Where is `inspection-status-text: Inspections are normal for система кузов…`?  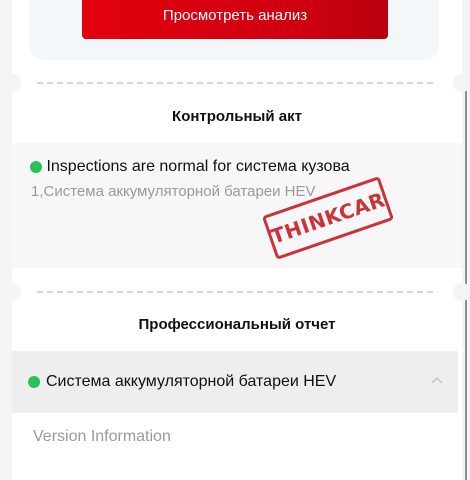 inspection-status-text: Inspections are normal for система кузов… is located at coordinates (198, 166).